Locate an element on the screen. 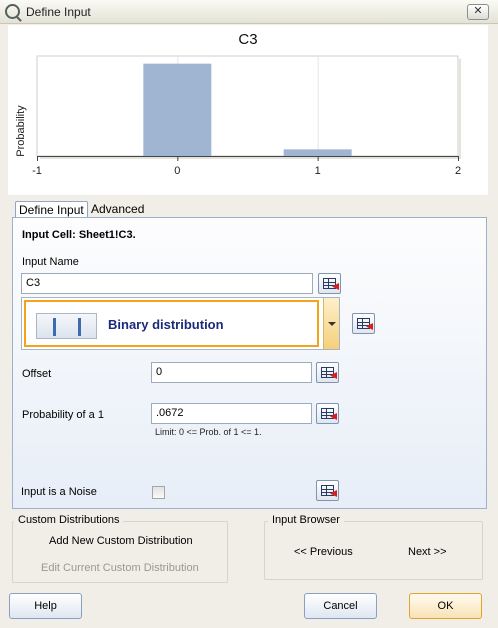 Image resolution: width=498 pixels, height=628 pixels. chevron-down-icon is located at coordinates (331, 323).